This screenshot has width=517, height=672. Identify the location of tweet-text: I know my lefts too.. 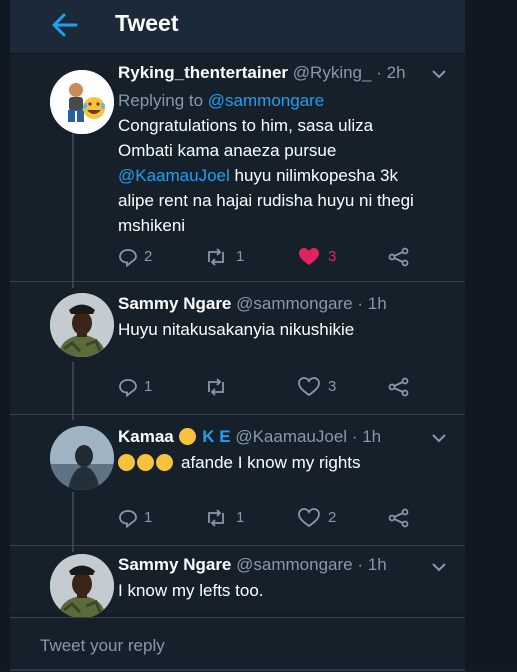
(283, 590).